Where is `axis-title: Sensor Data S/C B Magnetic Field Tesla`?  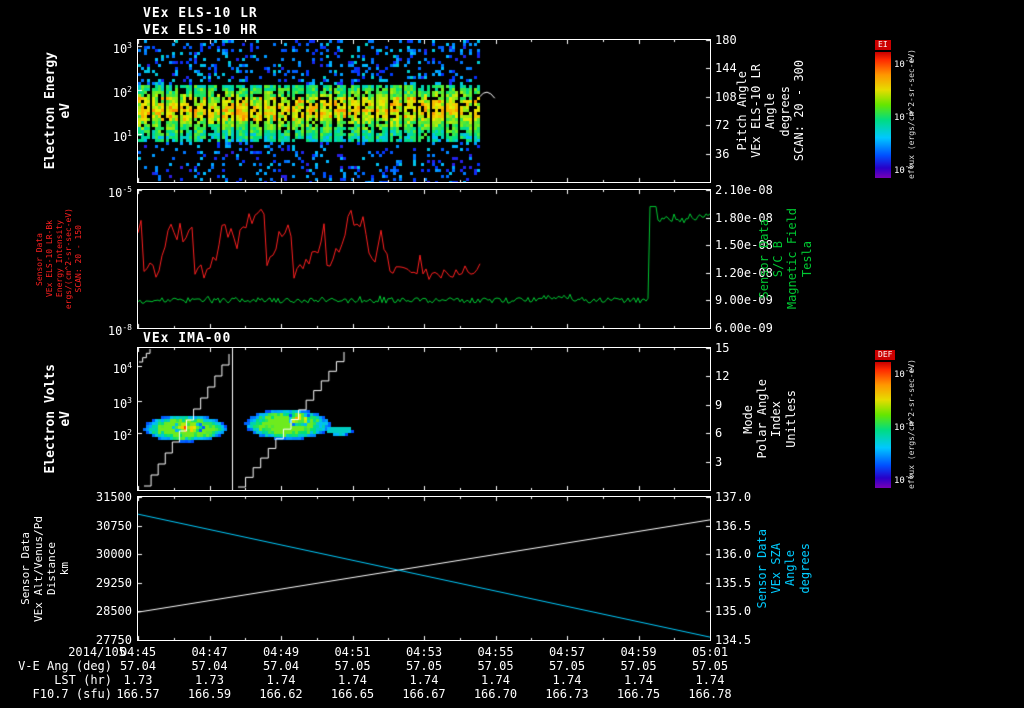
axis-title: Sensor Data S/C B Magnetic Field Tesla is located at coordinates (785, 259).